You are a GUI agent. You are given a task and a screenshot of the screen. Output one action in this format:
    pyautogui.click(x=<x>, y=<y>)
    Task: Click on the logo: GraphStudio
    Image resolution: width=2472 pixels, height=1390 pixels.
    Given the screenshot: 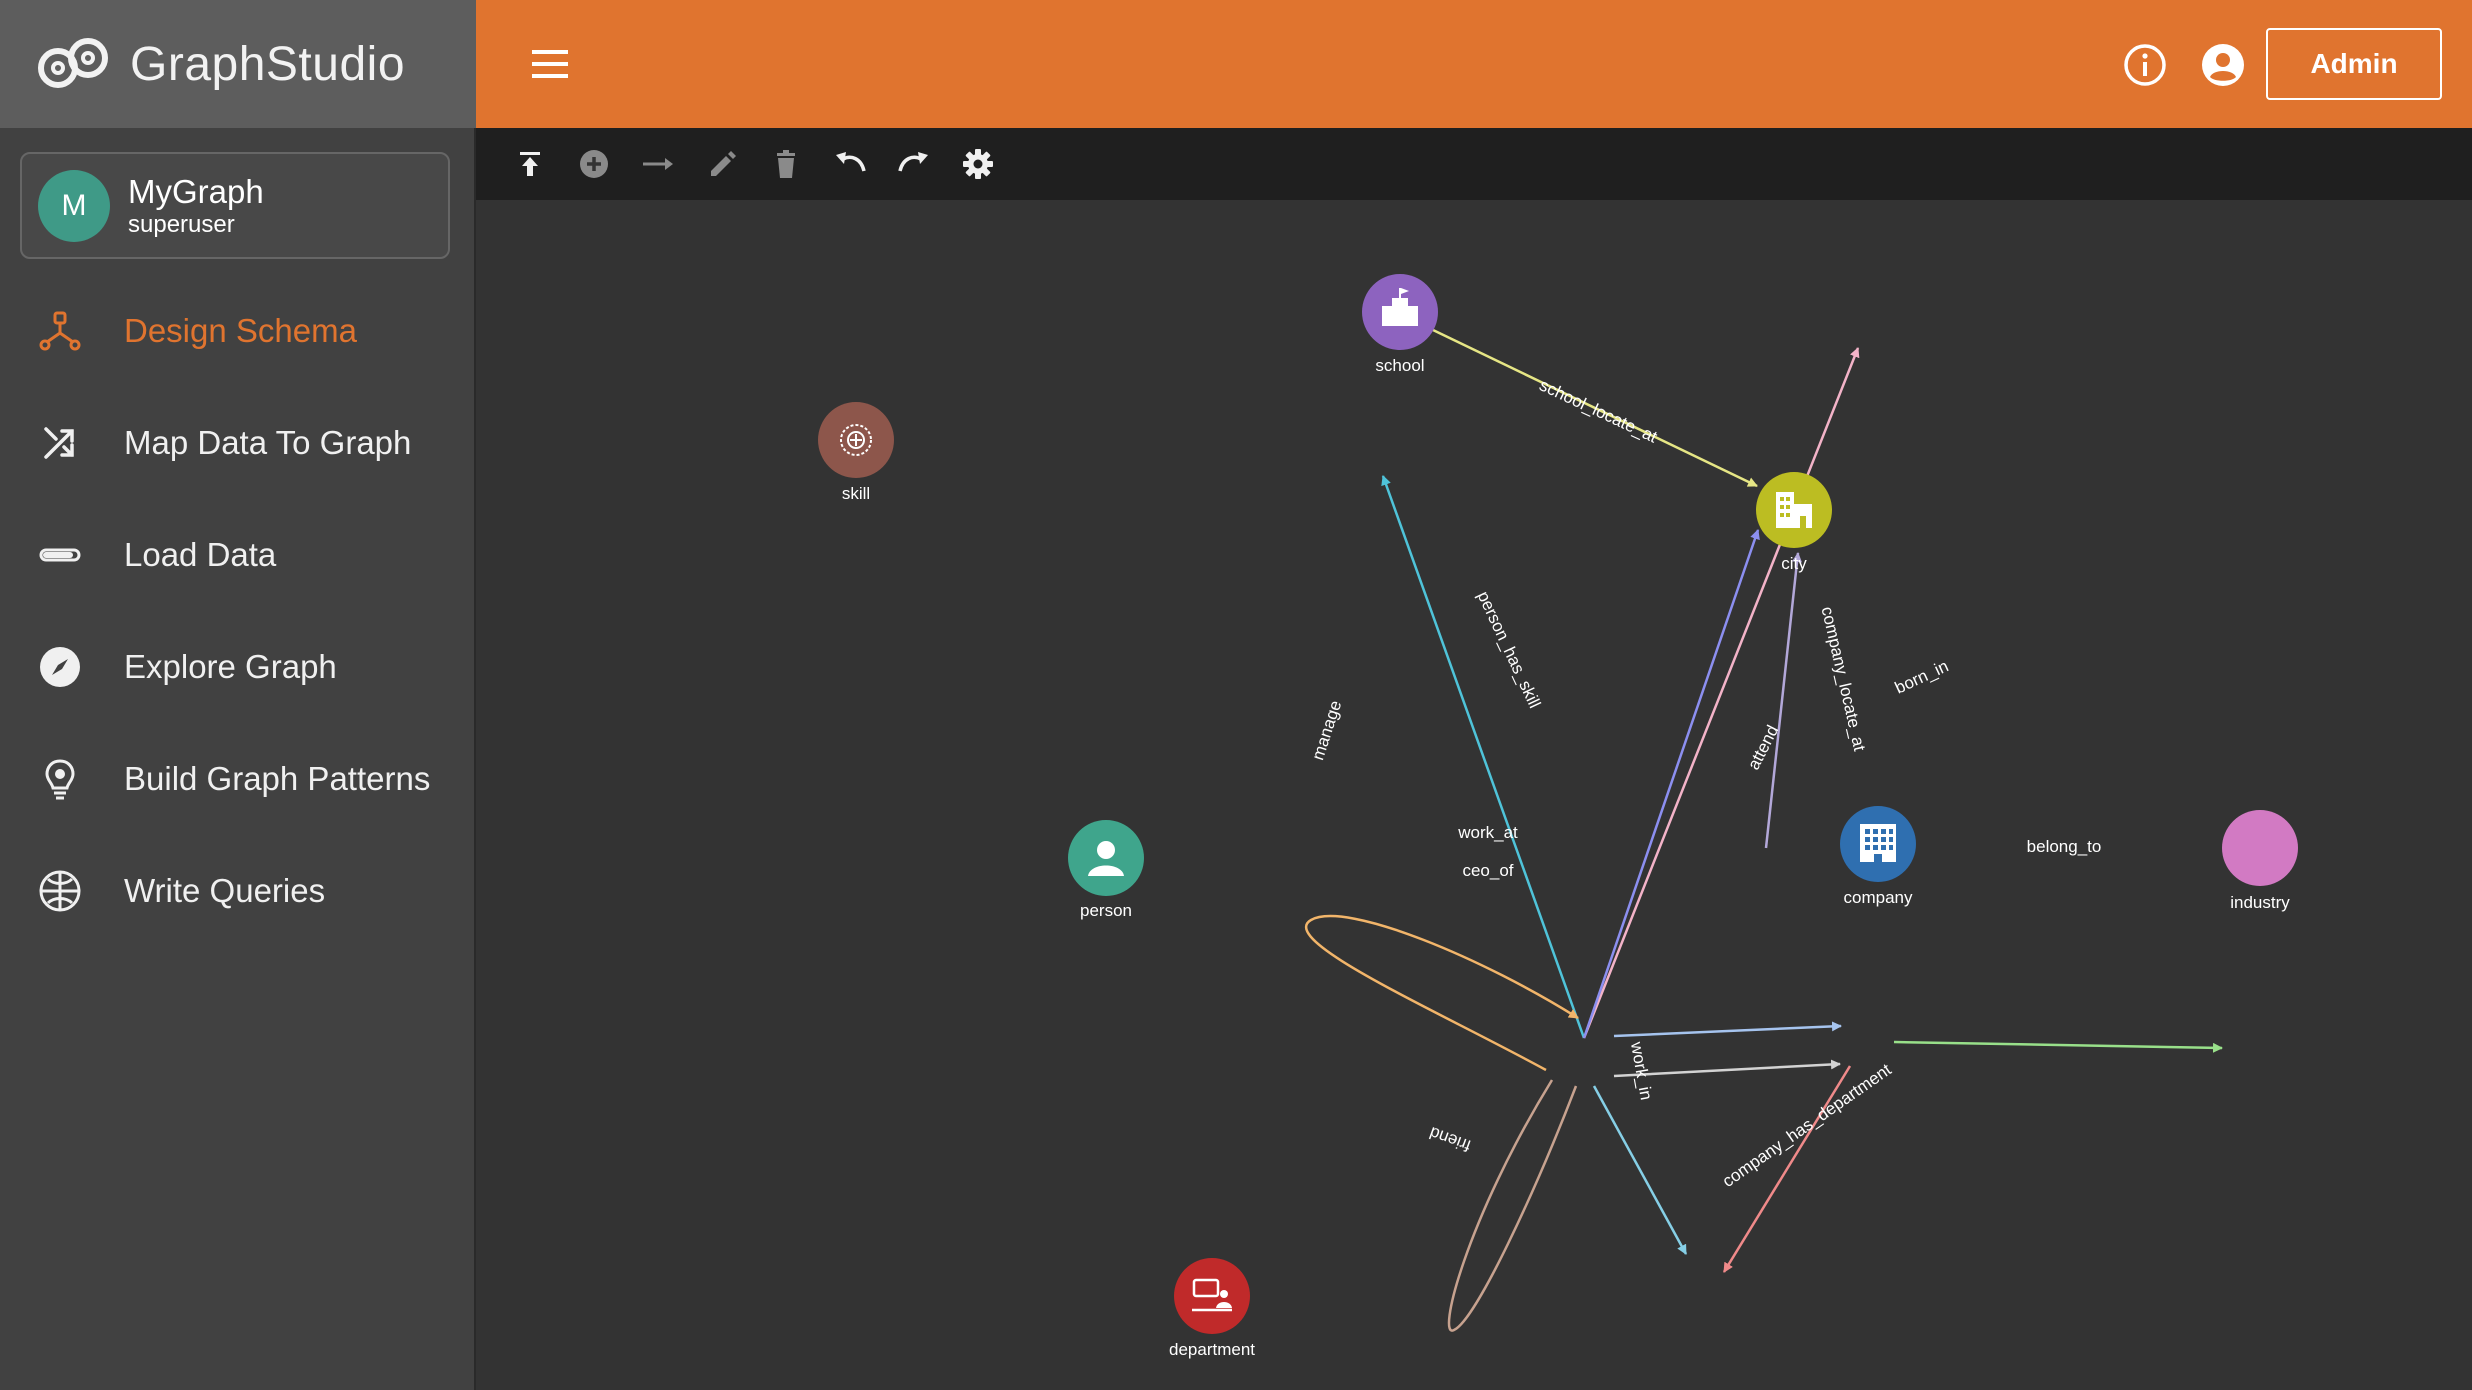 What is the action you would take?
    pyautogui.click(x=238, y=64)
    